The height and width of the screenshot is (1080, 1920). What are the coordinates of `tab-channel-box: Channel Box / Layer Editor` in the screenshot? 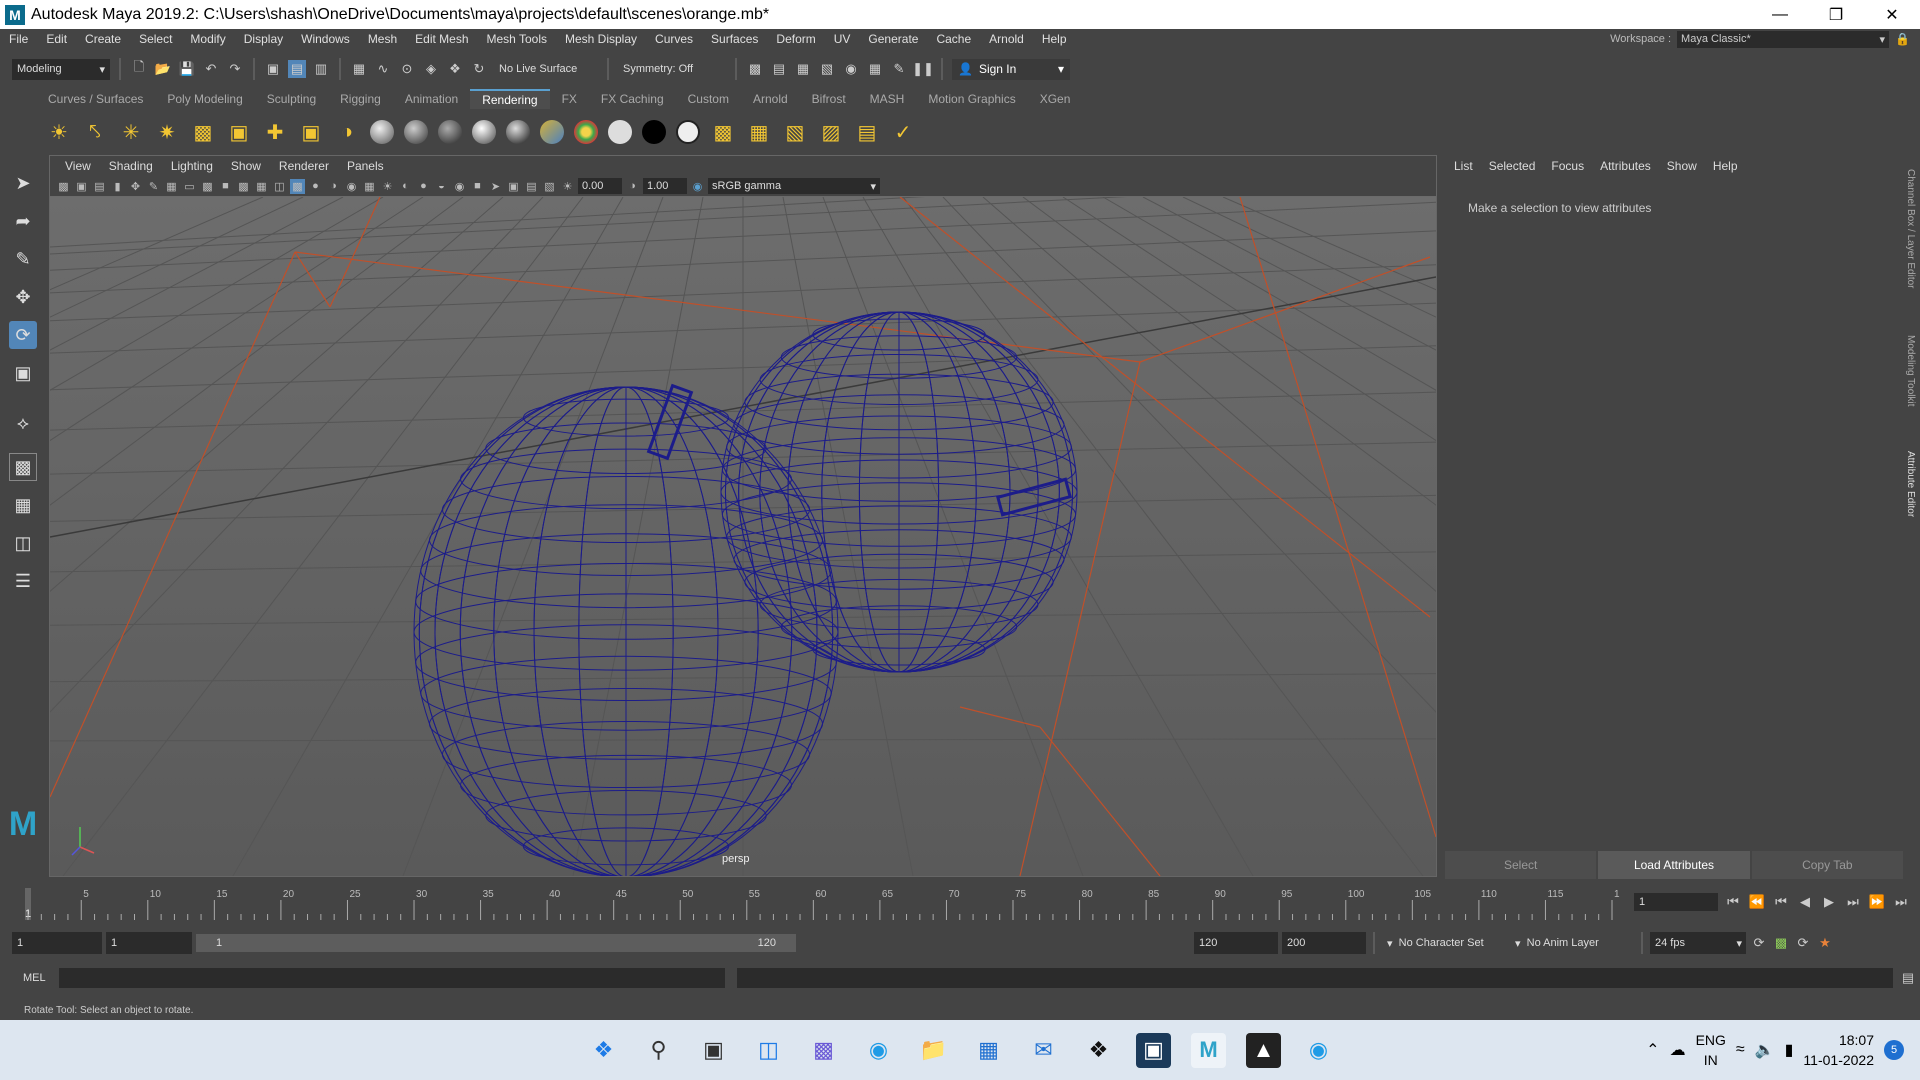 It's located at (1910, 229).